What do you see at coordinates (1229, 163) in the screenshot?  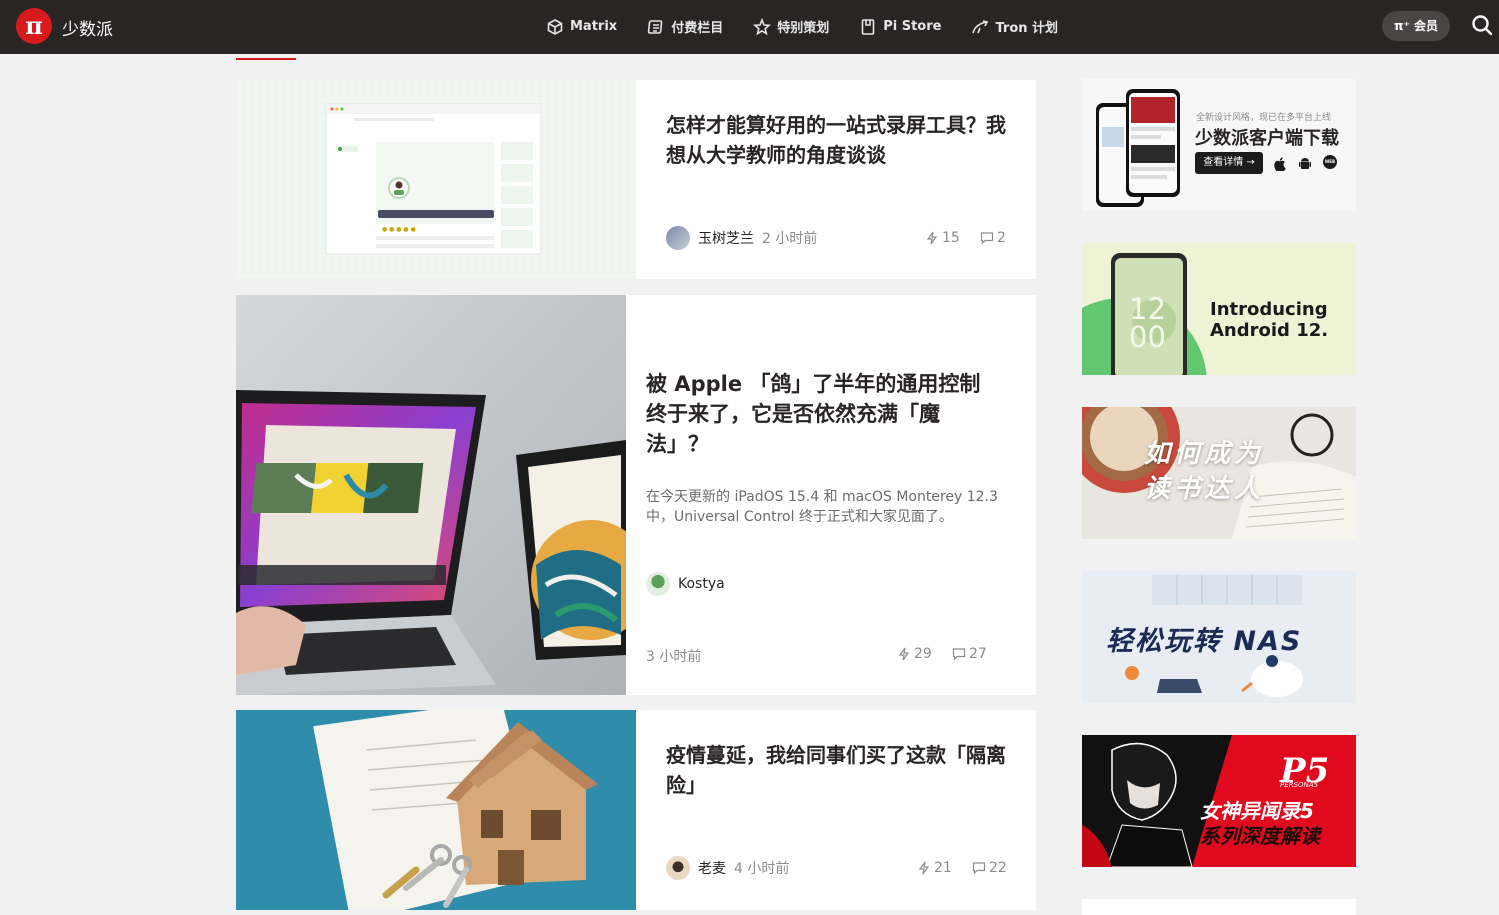 I see `ad-details-button: 查看详情 →` at bounding box center [1229, 163].